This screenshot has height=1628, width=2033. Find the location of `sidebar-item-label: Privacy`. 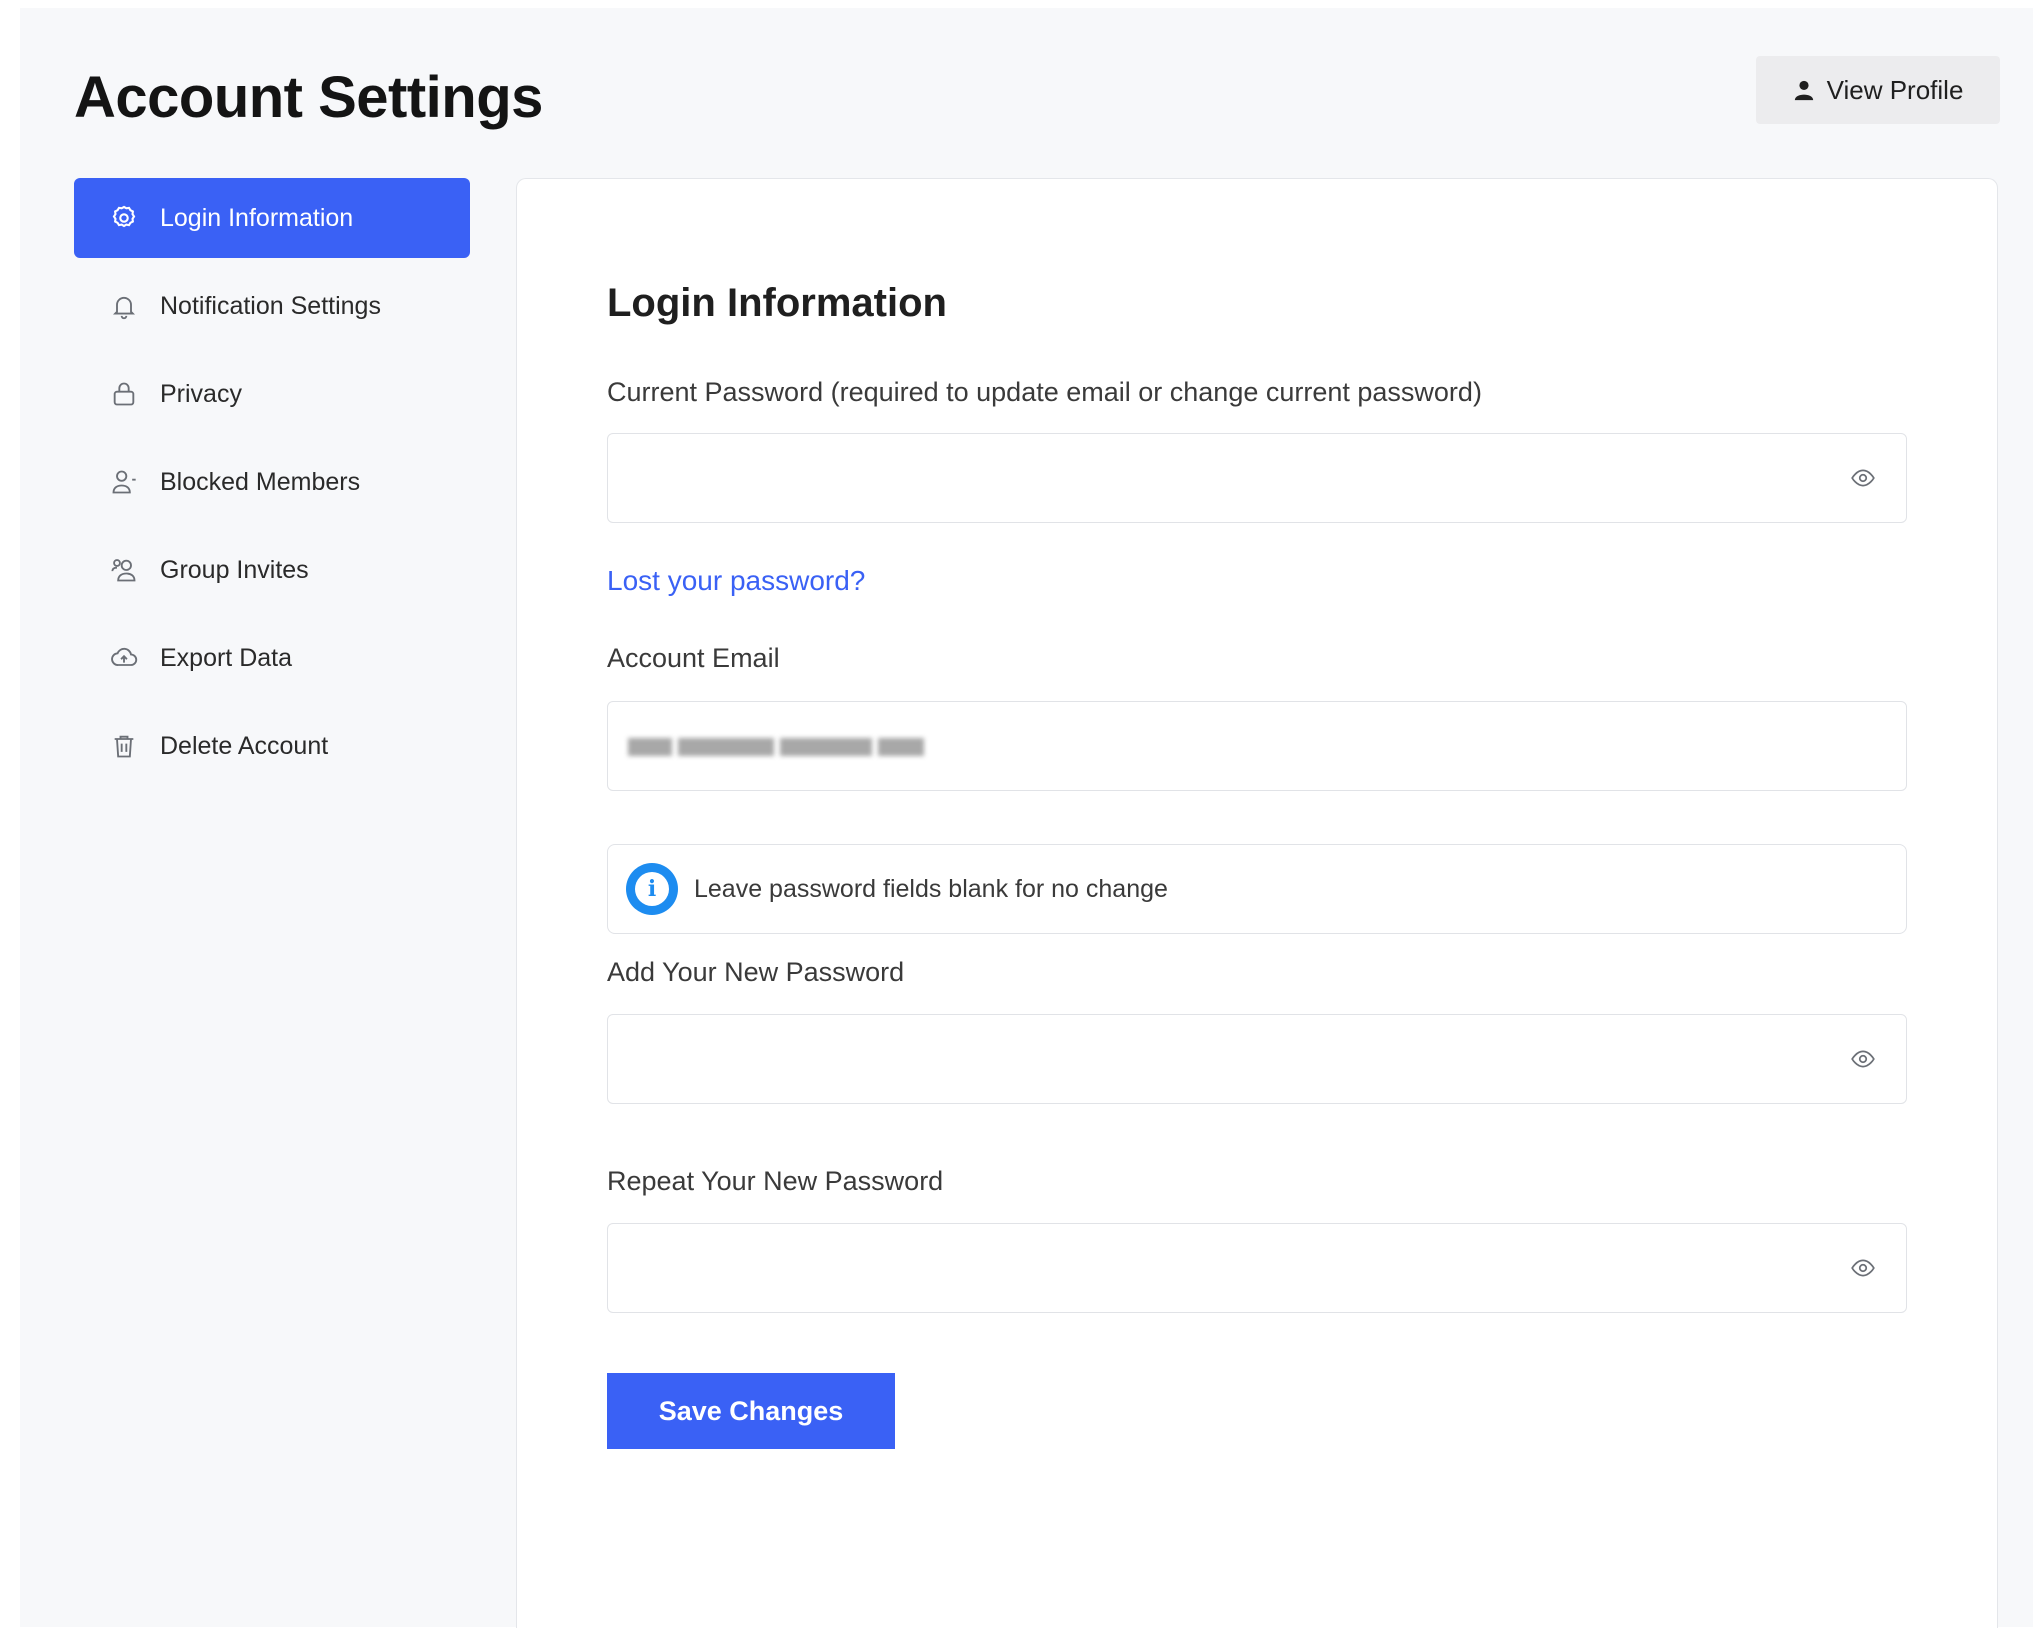

sidebar-item-label: Privacy is located at coordinates (201, 393).